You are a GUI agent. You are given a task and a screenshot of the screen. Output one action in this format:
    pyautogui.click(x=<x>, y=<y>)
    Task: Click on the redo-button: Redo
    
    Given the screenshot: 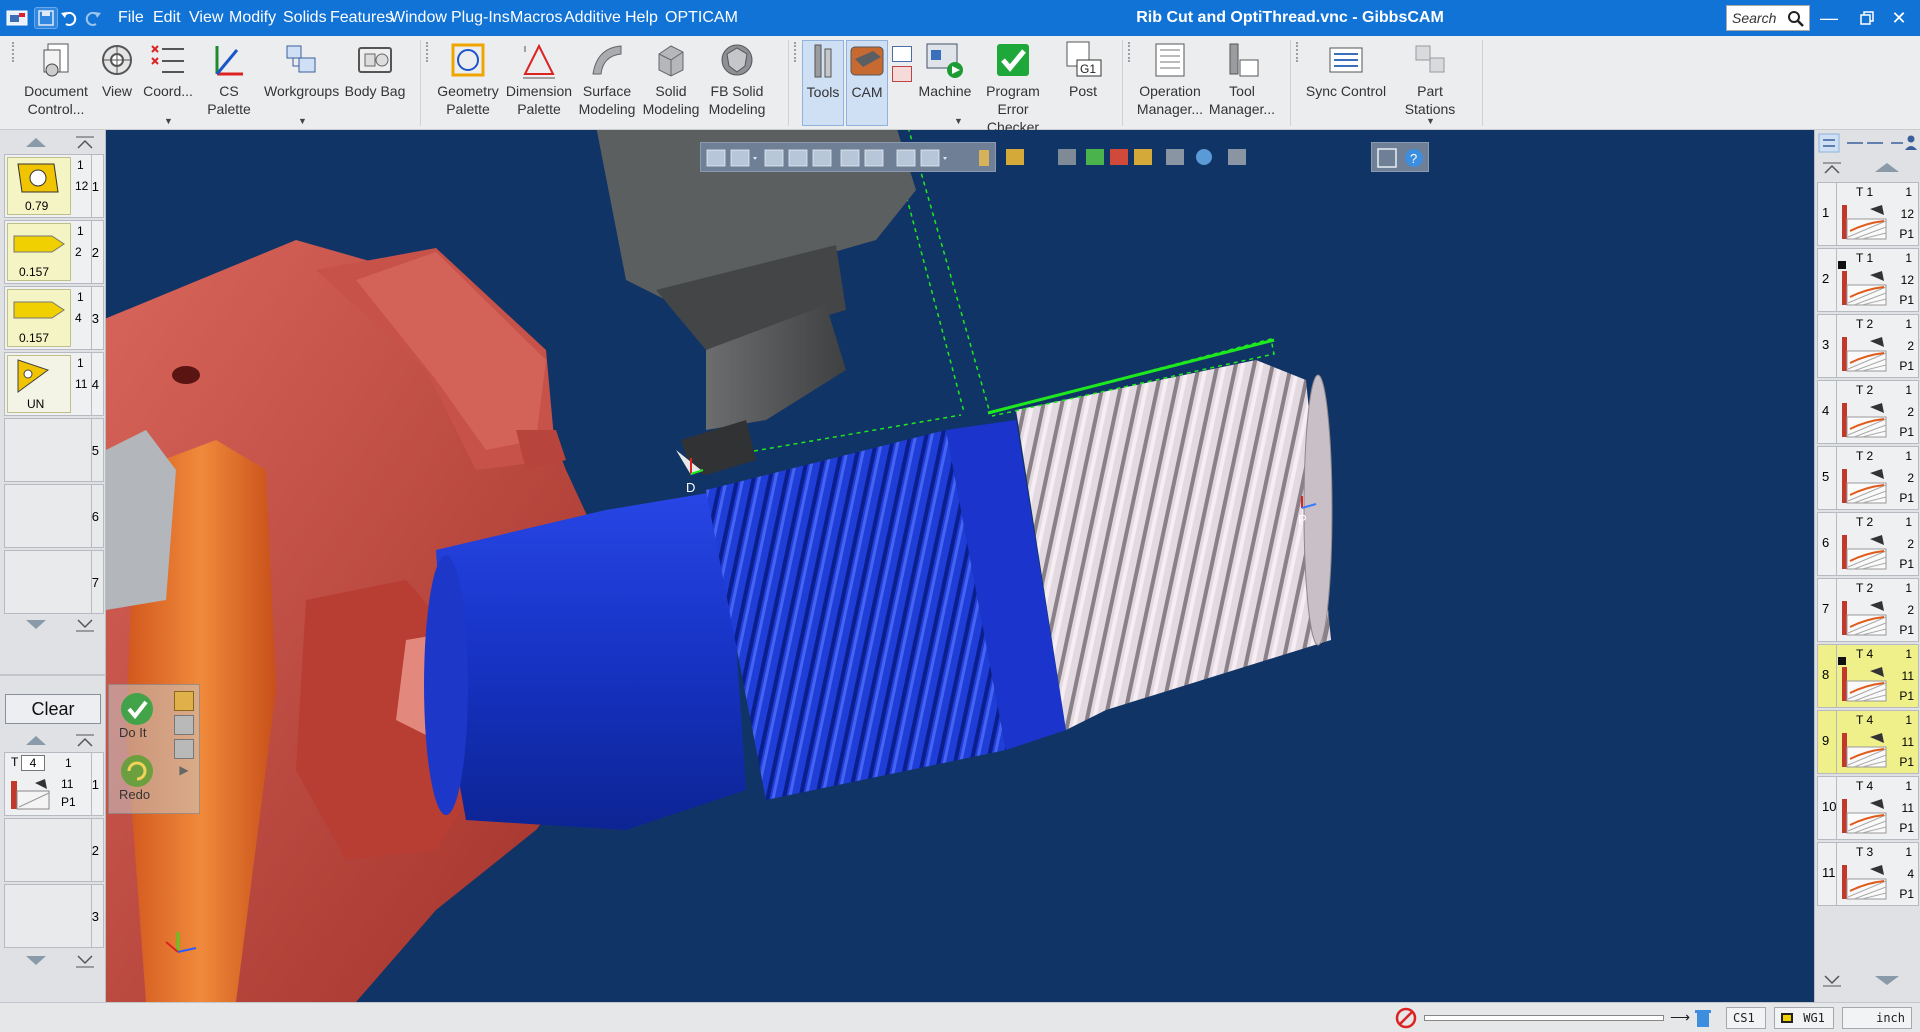 What is the action you would take?
    pyautogui.click(x=141, y=781)
    